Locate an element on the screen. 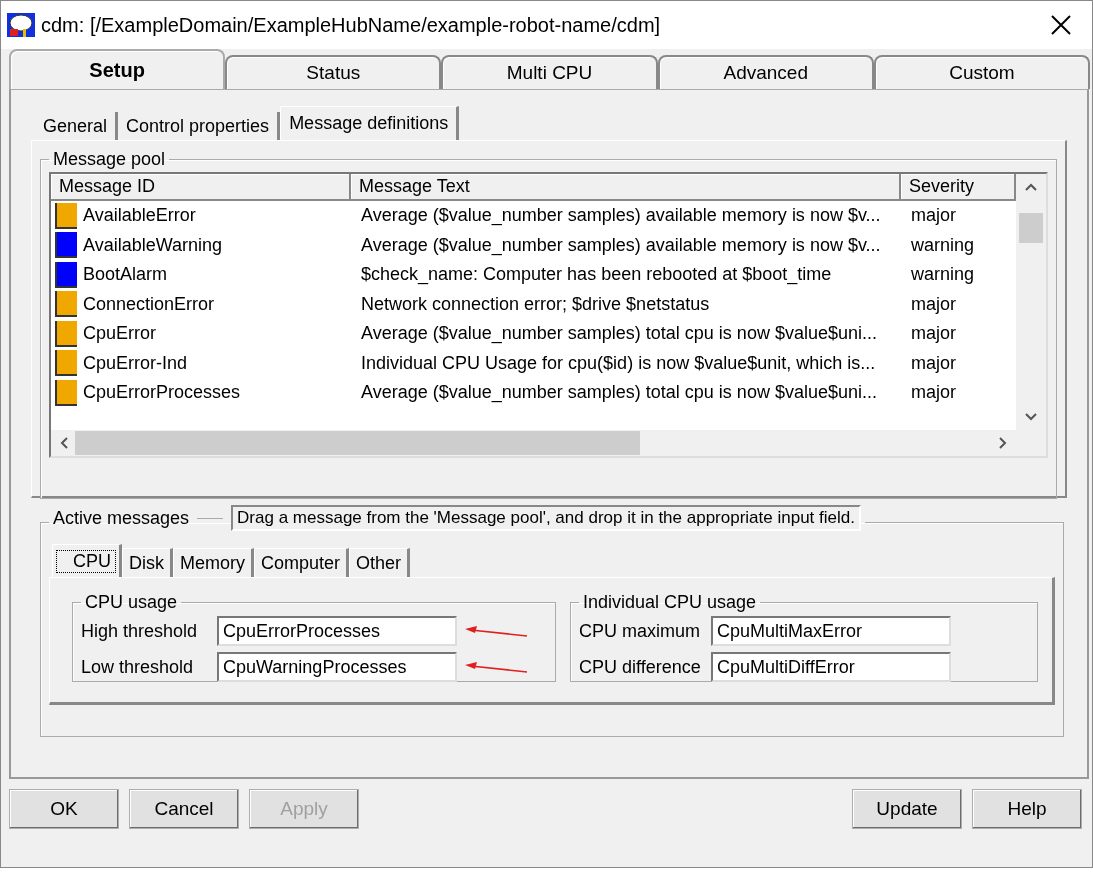 The width and height of the screenshot is (1093, 872). dialog-button: OK is located at coordinates (64, 809).